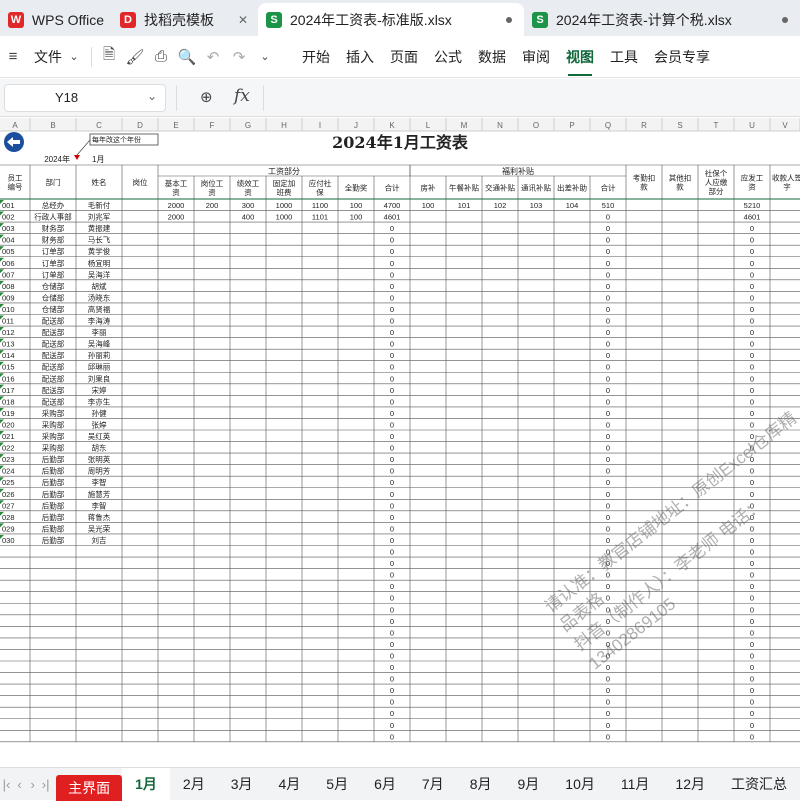  I want to click on menu-item-insert: 插入, so click(360, 57).